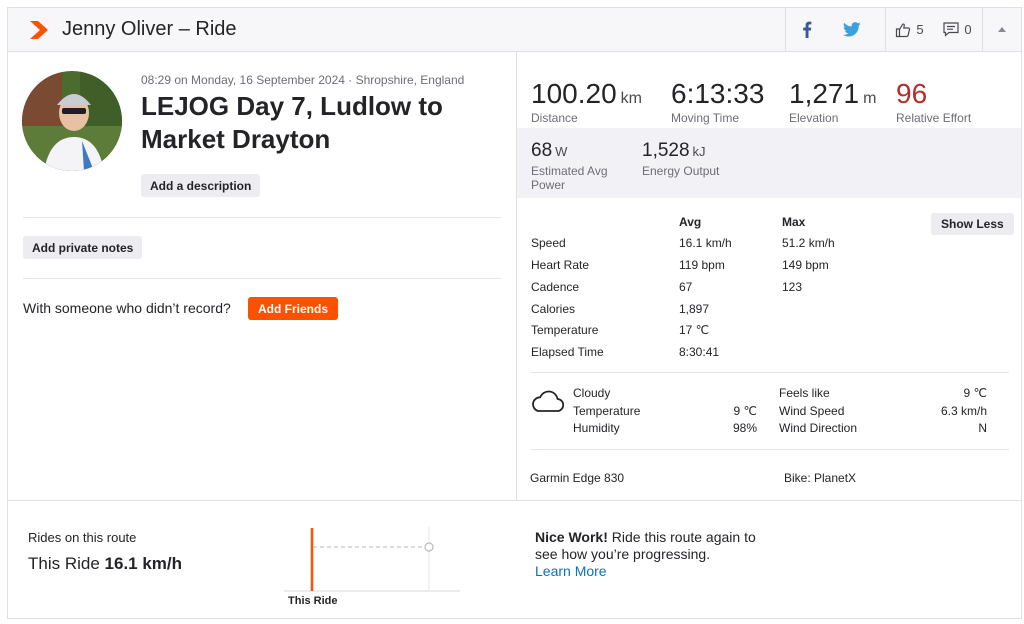 Image resolution: width=1024 pixels, height=624 pixels. I want to click on cloud-icon, so click(548, 401).